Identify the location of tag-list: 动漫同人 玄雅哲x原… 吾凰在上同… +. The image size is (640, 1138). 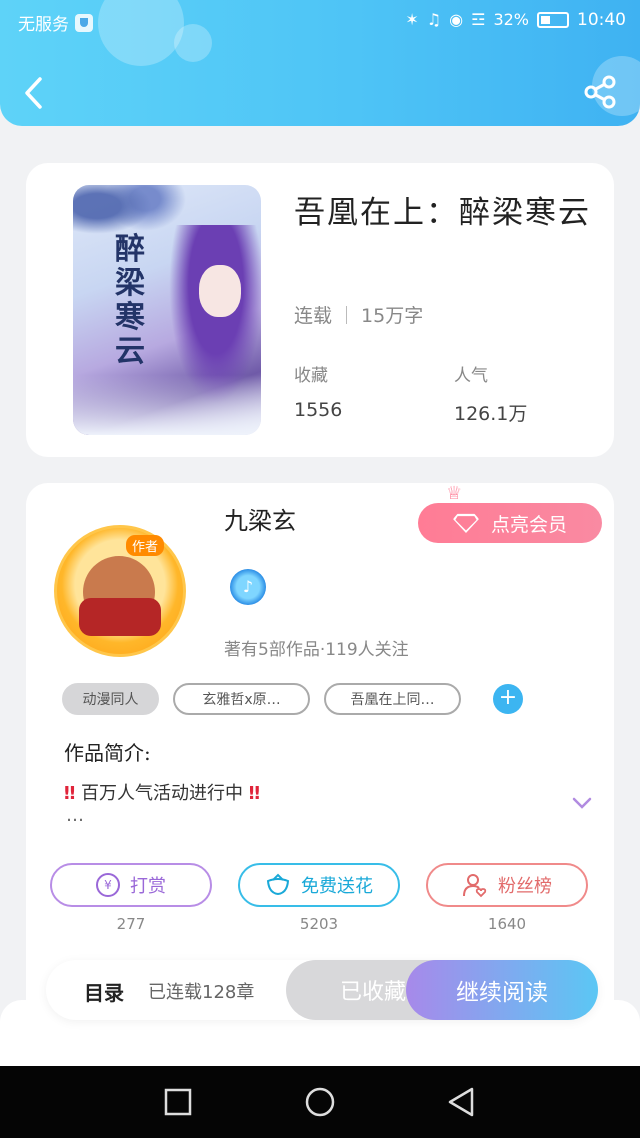
(292, 699).